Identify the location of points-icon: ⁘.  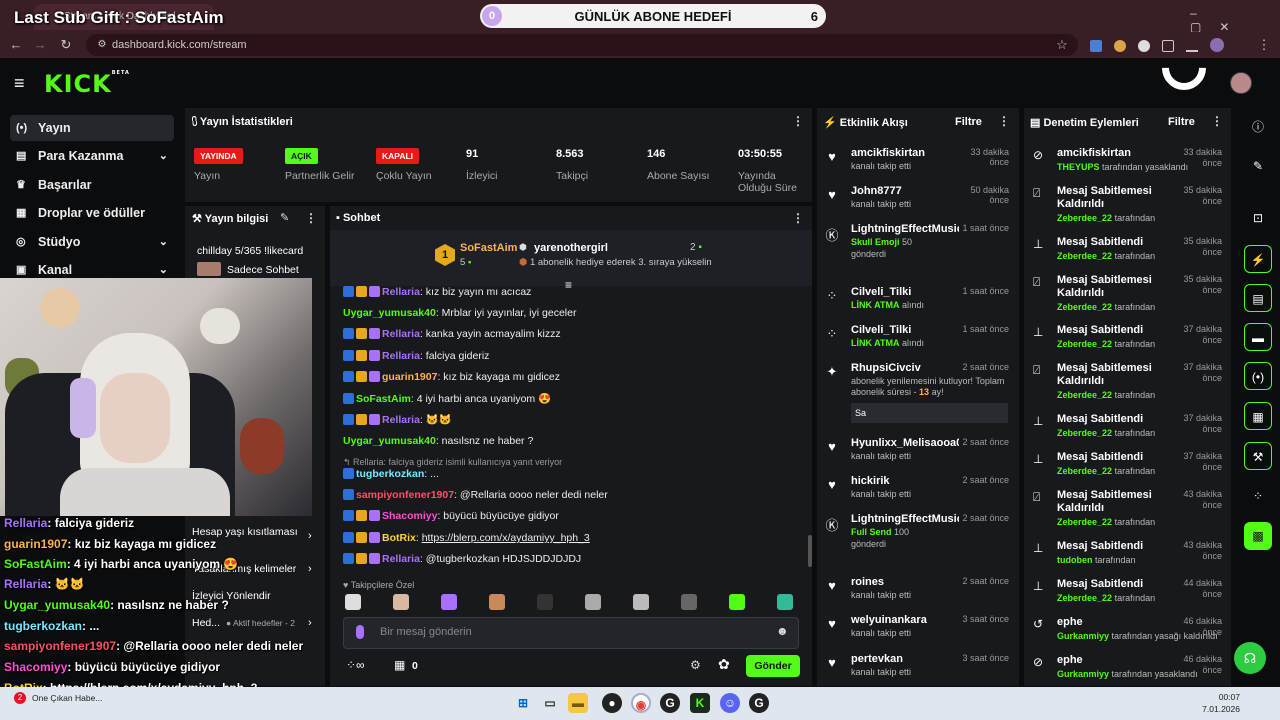
(1258, 496).